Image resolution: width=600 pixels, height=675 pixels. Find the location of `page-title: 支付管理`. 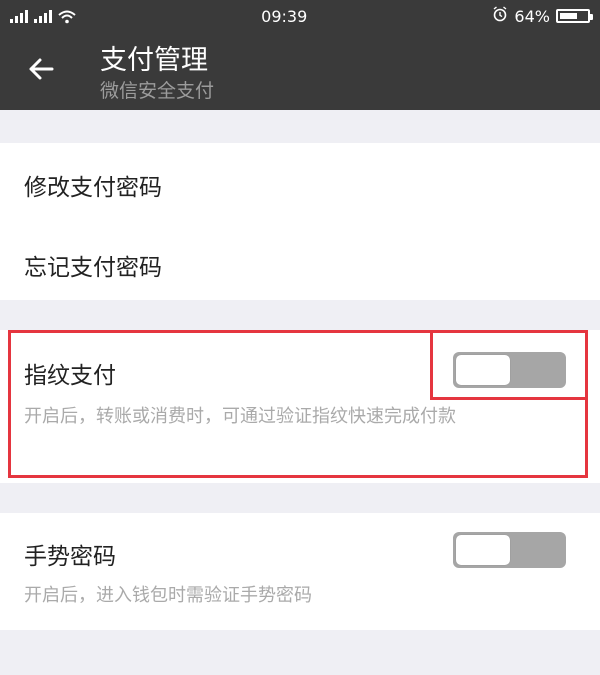

page-title: 支付管理 is located at coordinates (154, 60).